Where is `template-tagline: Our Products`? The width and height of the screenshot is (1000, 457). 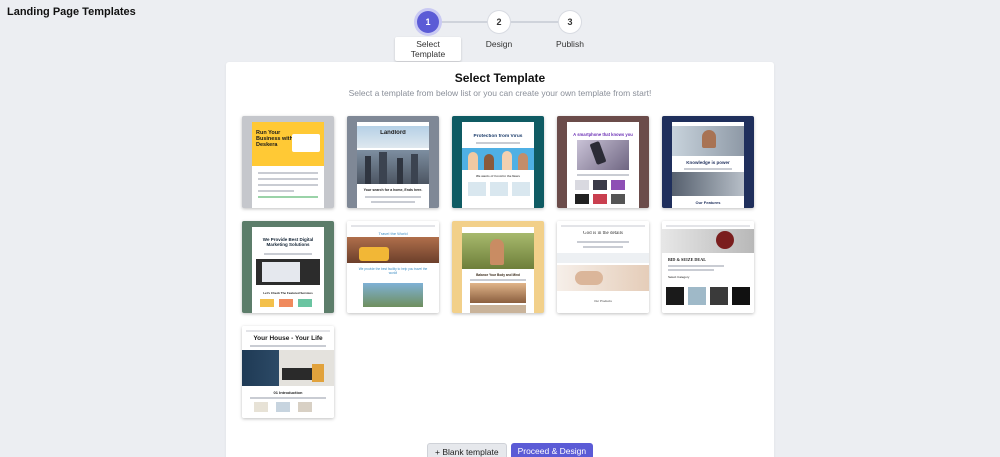 template-tagline: Our Products is located at coordinates (603, 301).